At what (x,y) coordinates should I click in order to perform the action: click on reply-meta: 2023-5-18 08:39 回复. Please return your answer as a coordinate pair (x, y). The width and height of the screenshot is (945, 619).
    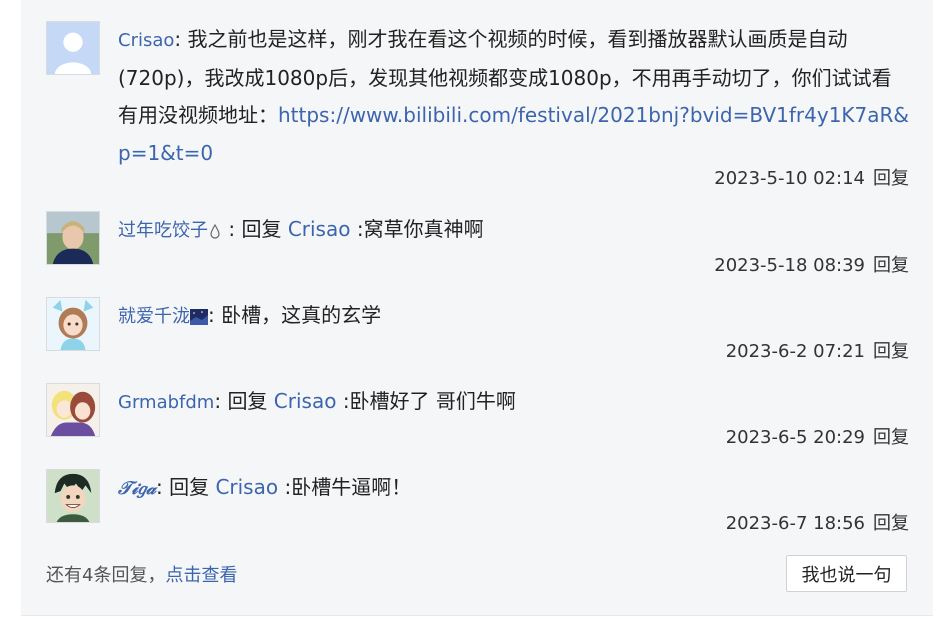
    Looking at the image, I should click on (811, 264).